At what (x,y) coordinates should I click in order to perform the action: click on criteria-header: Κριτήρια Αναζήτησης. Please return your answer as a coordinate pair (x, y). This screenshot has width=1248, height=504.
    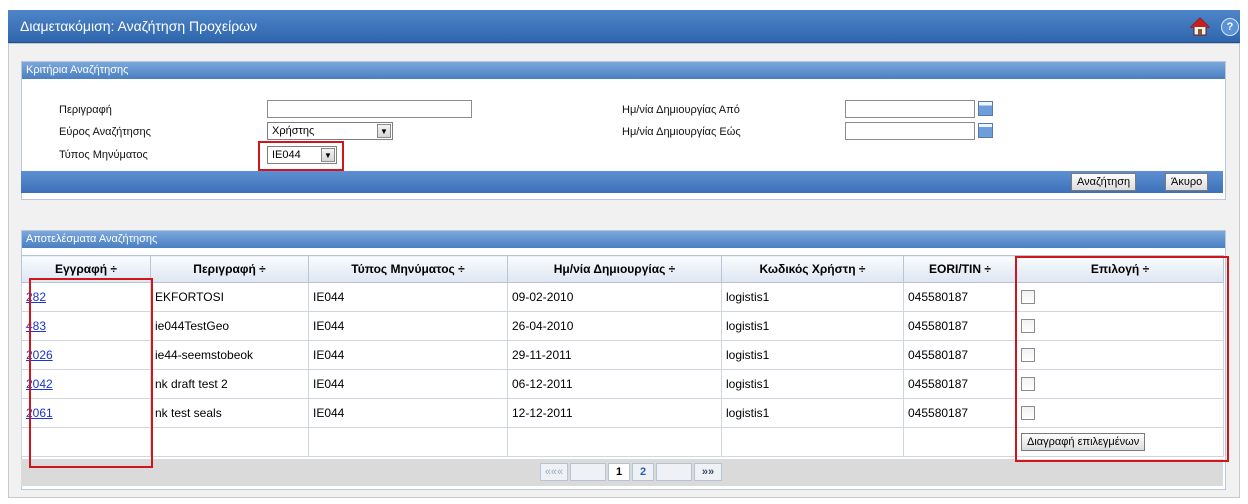
    Looking at the image, I should click on (623, 70).